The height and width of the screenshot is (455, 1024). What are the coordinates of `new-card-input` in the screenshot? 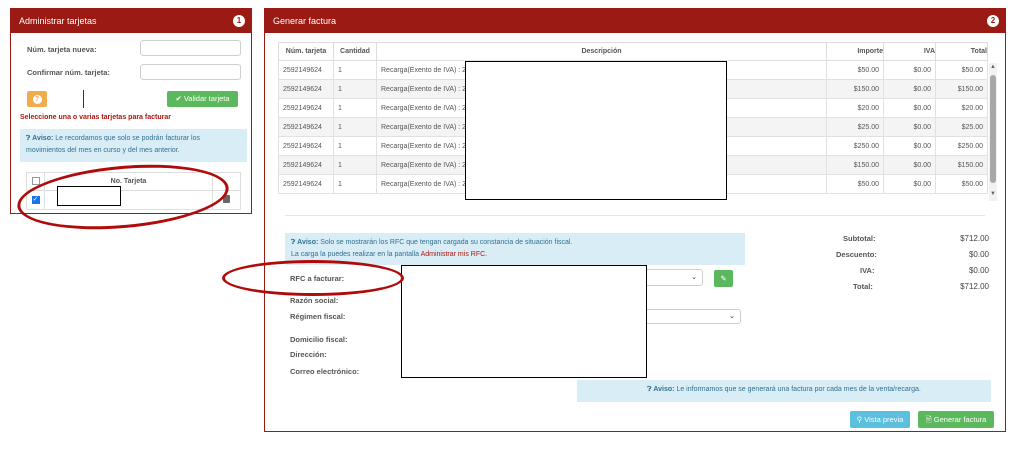 It's located at (190, 48).